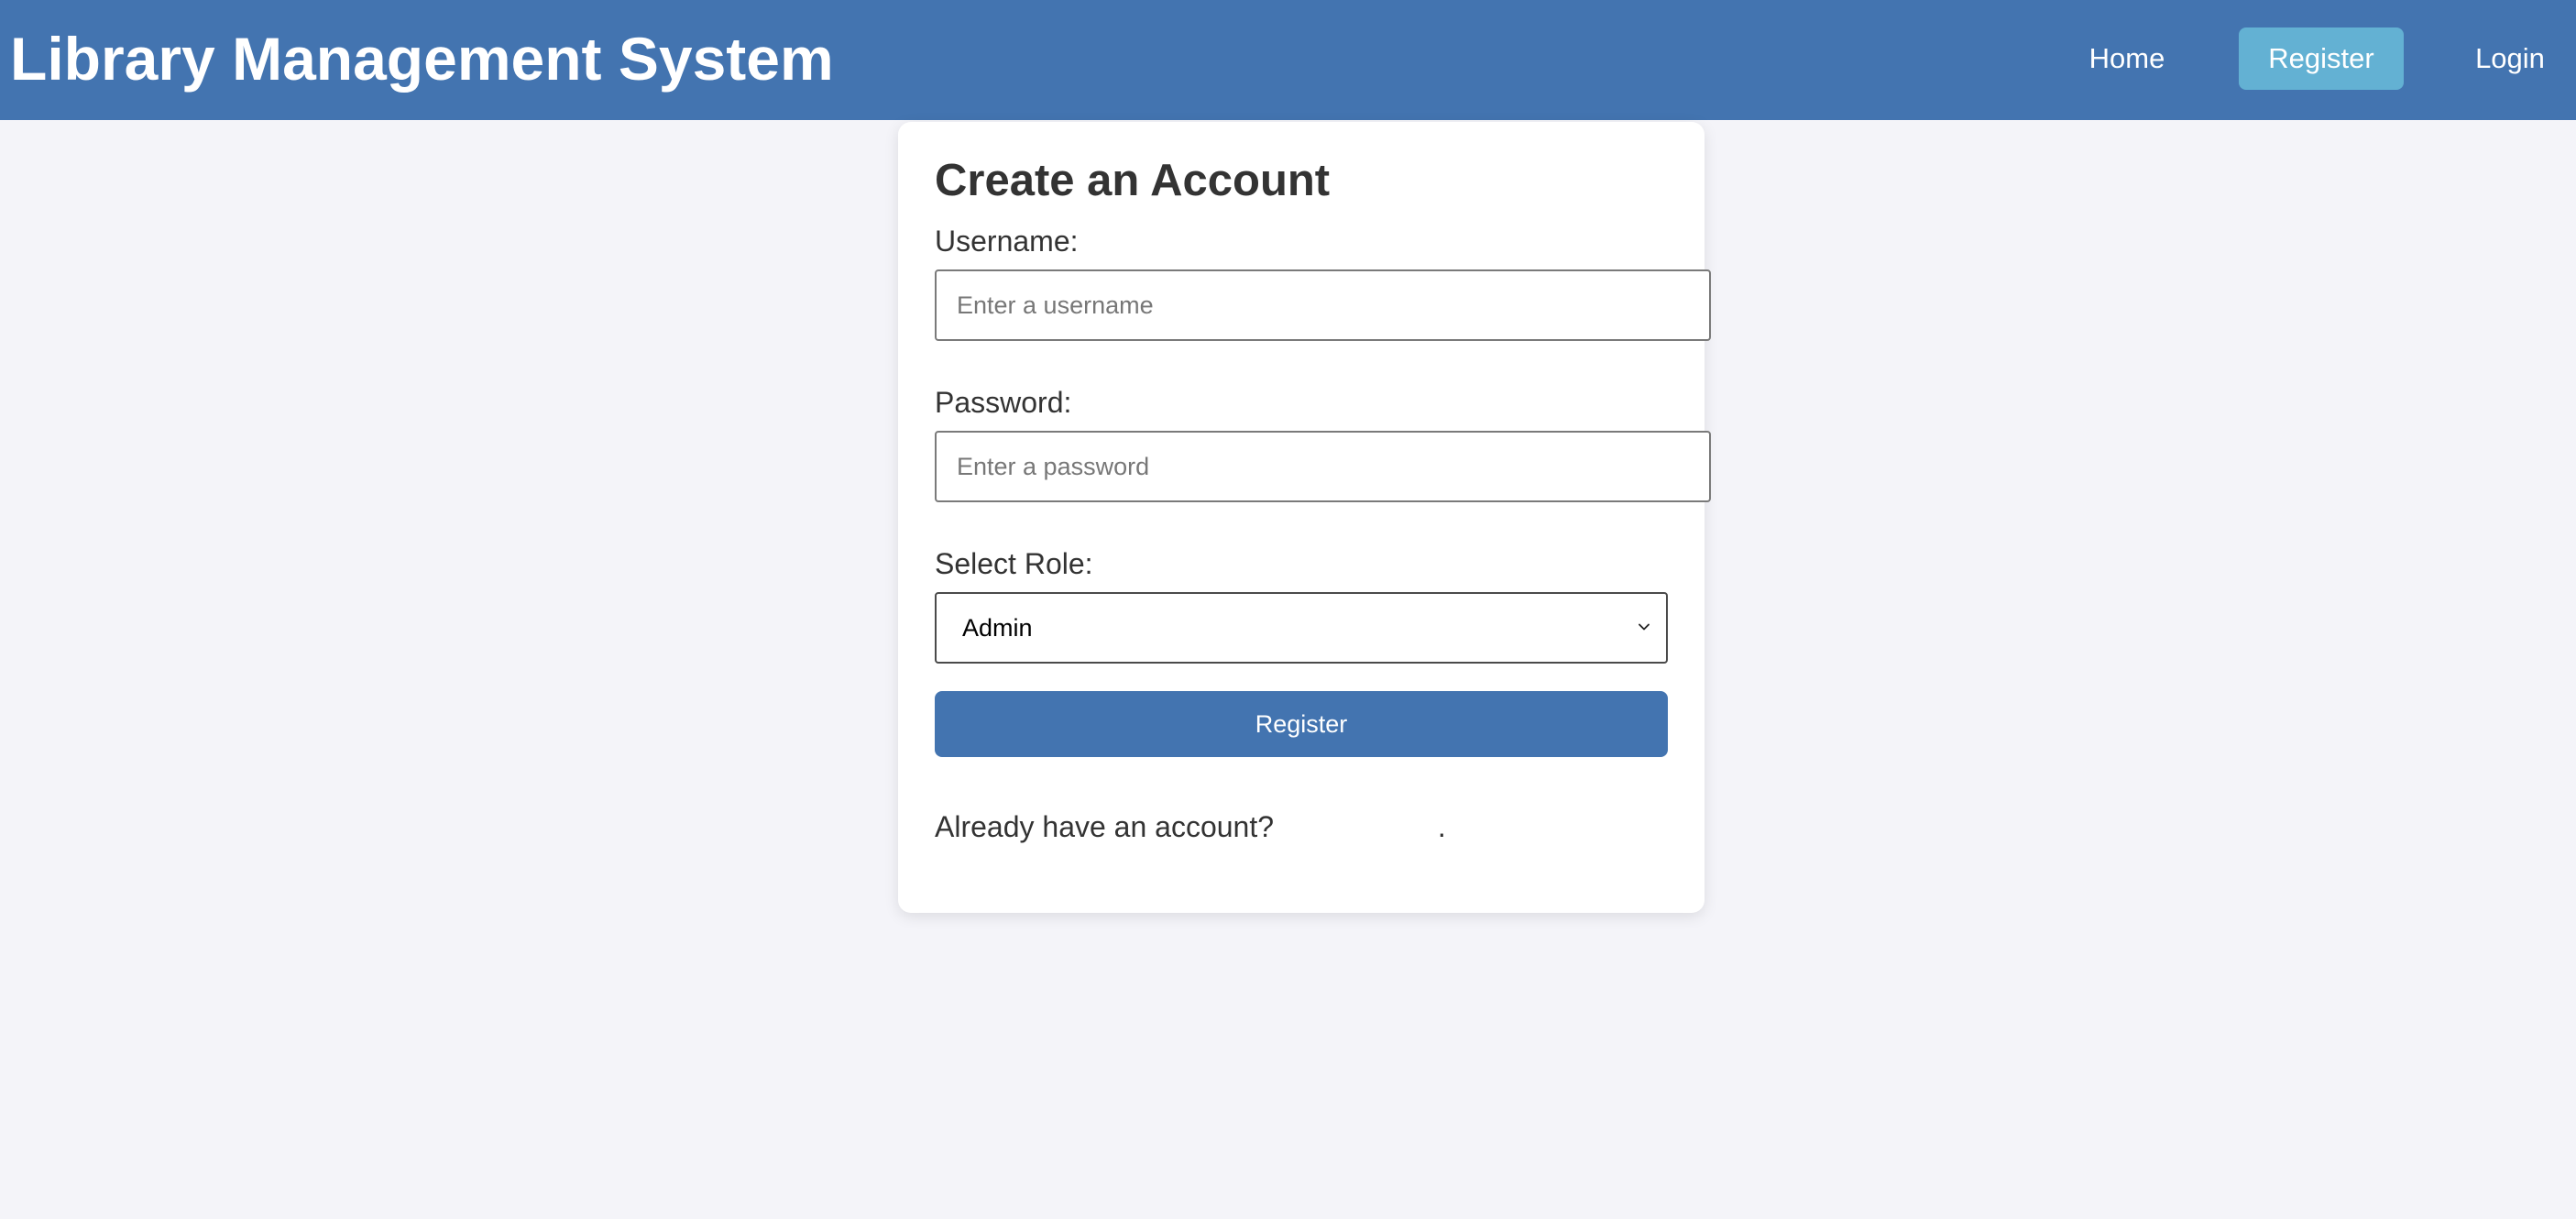 This screenshot has width=2576, height=1219. Describe the element at coordinates (1441, 826) in the screenshot. I see `login-prompt-period: .` at that location.